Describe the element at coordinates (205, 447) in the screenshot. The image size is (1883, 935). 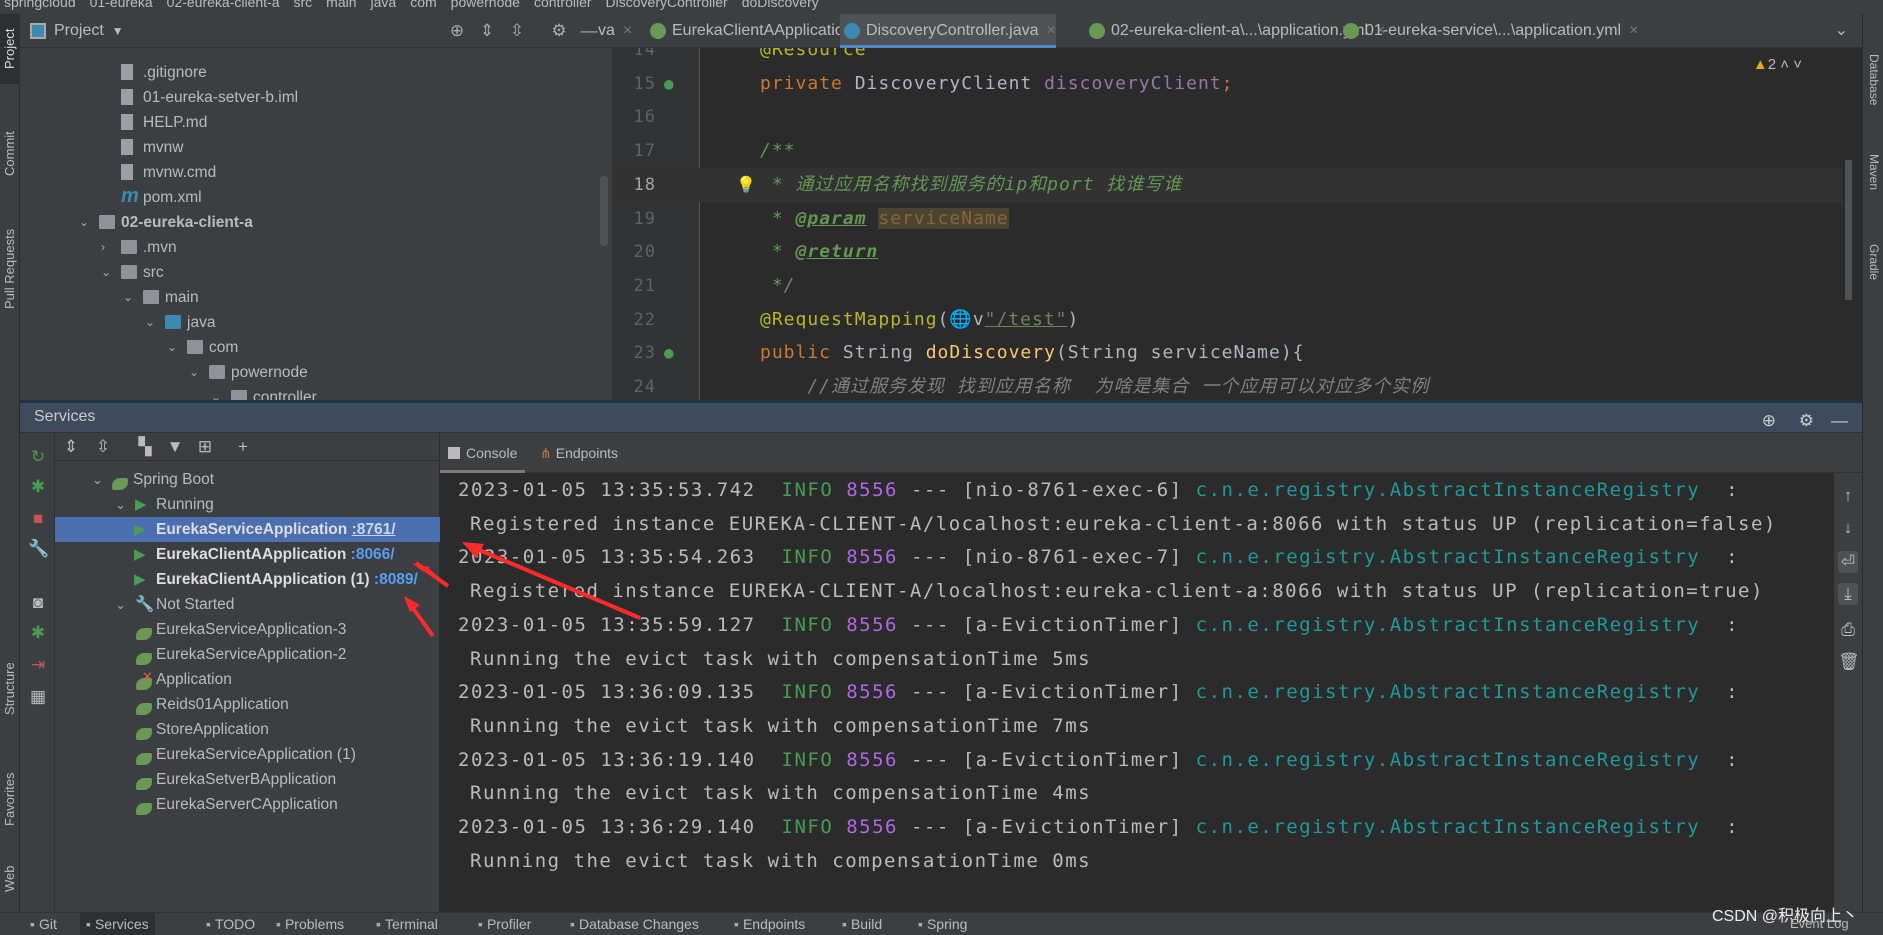
I see `new-tab-icon: ⊞` at that location.